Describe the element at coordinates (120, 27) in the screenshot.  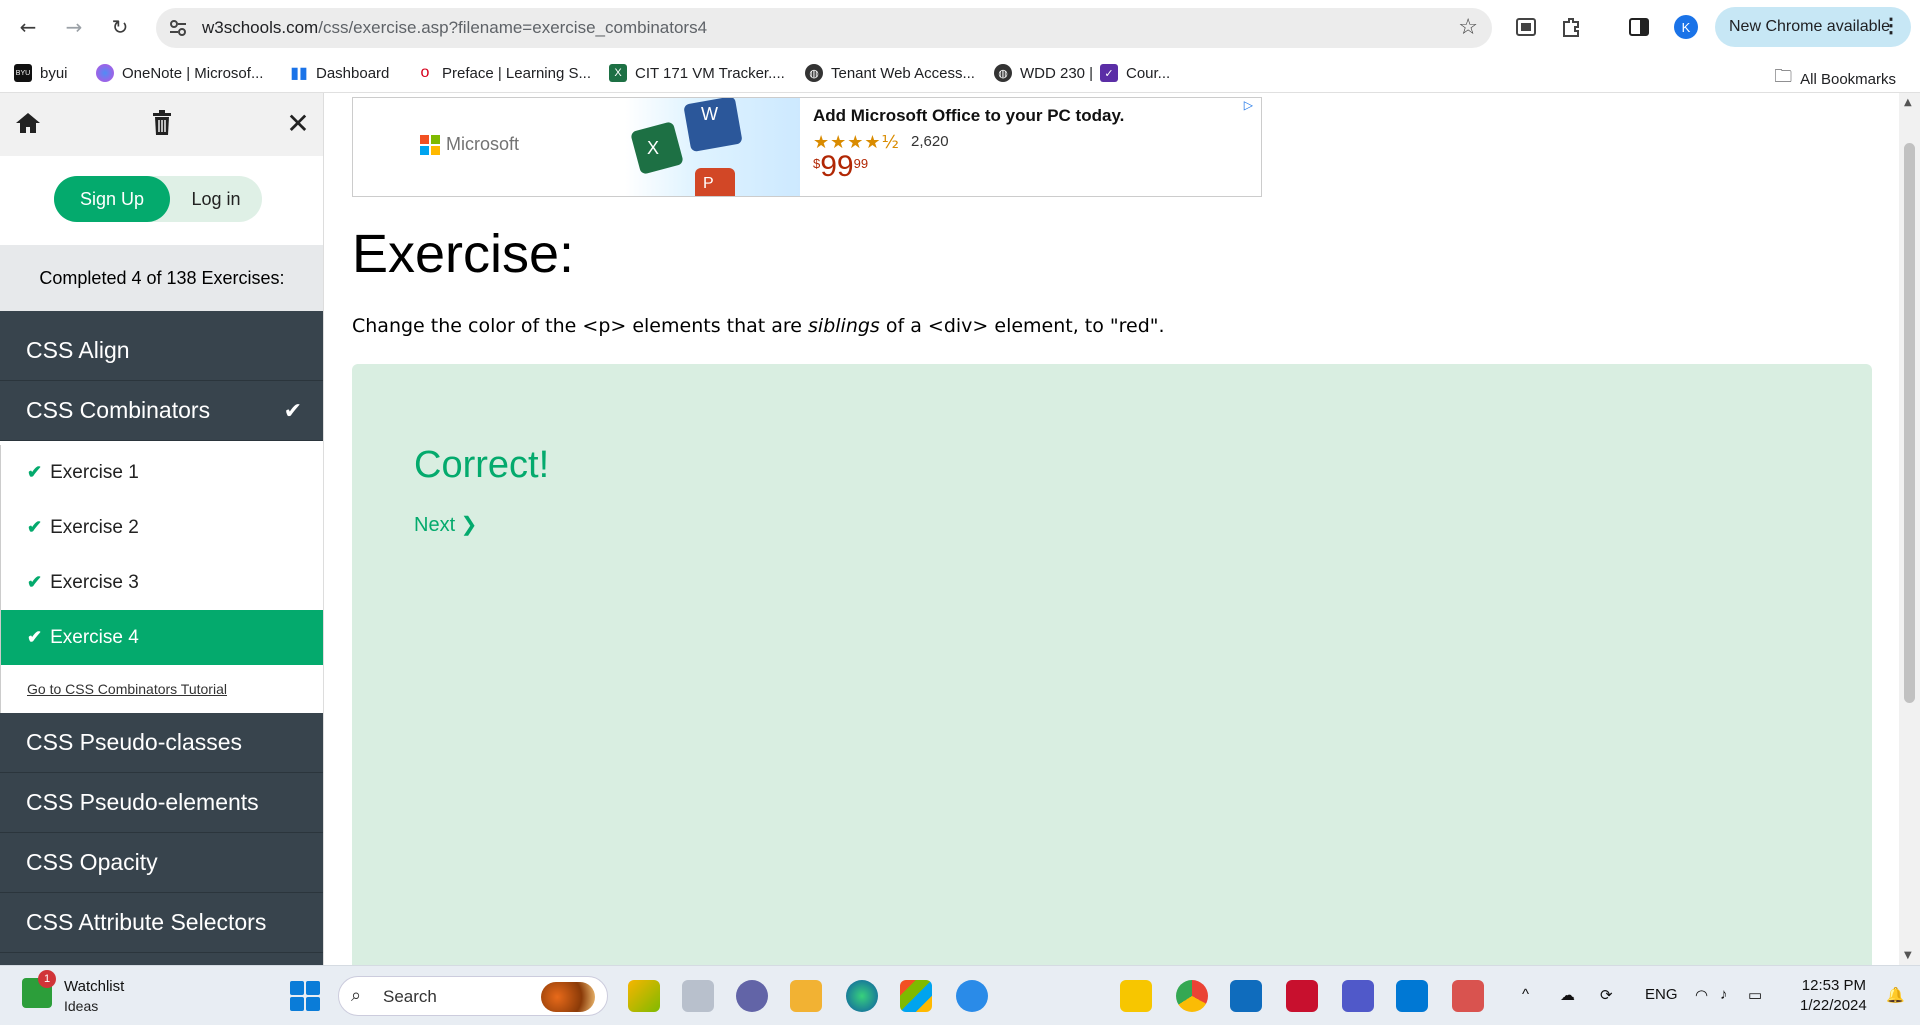
I see `reload-icon: ↻` at that location.